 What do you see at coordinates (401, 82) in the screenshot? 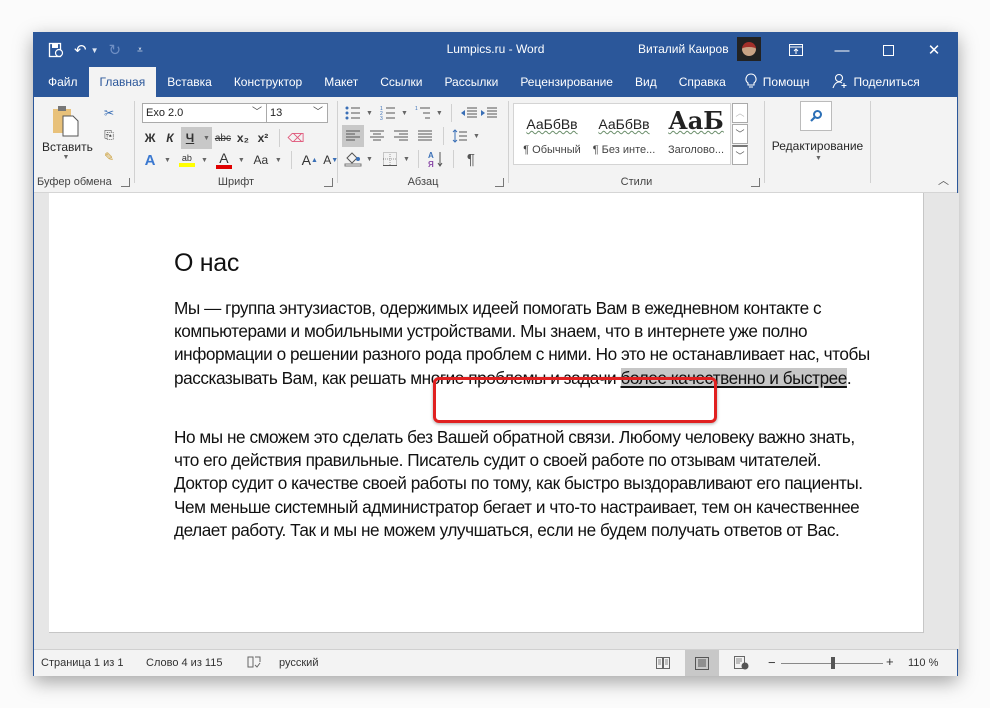
I see `tab-references: Ссылки` at bounding box center [401, 82].